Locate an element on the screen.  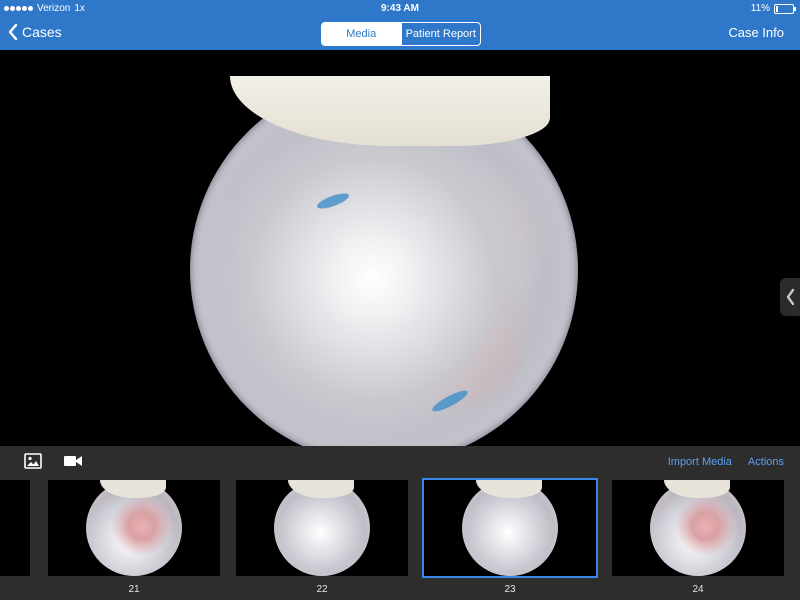
thumbnail-number: 24 is located at coordinates (698, 589).